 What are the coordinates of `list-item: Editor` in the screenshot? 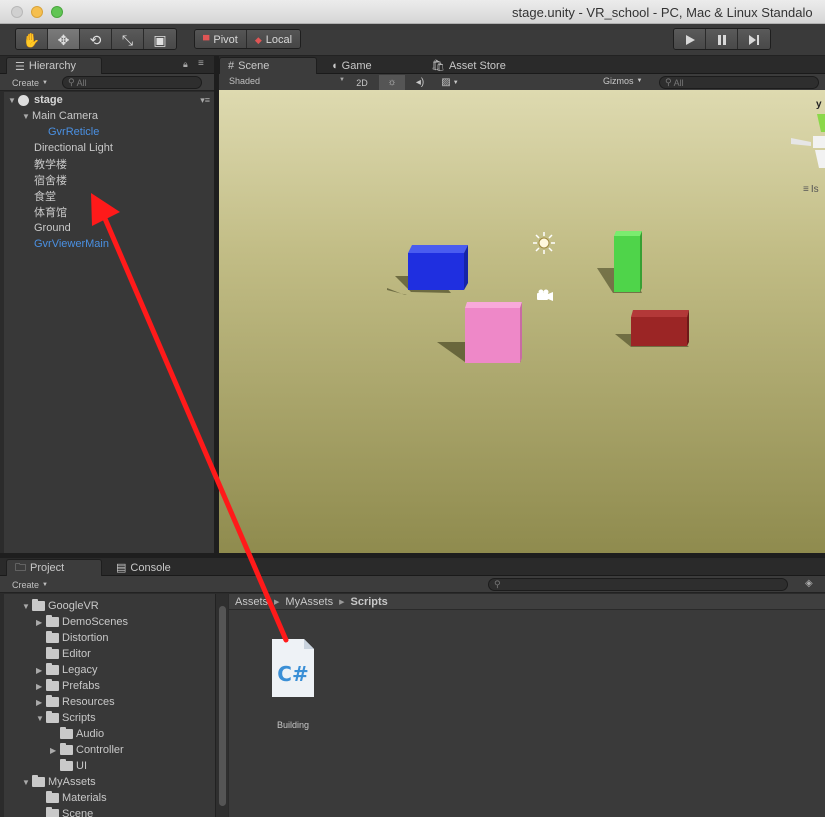 It's located at (68, 654).